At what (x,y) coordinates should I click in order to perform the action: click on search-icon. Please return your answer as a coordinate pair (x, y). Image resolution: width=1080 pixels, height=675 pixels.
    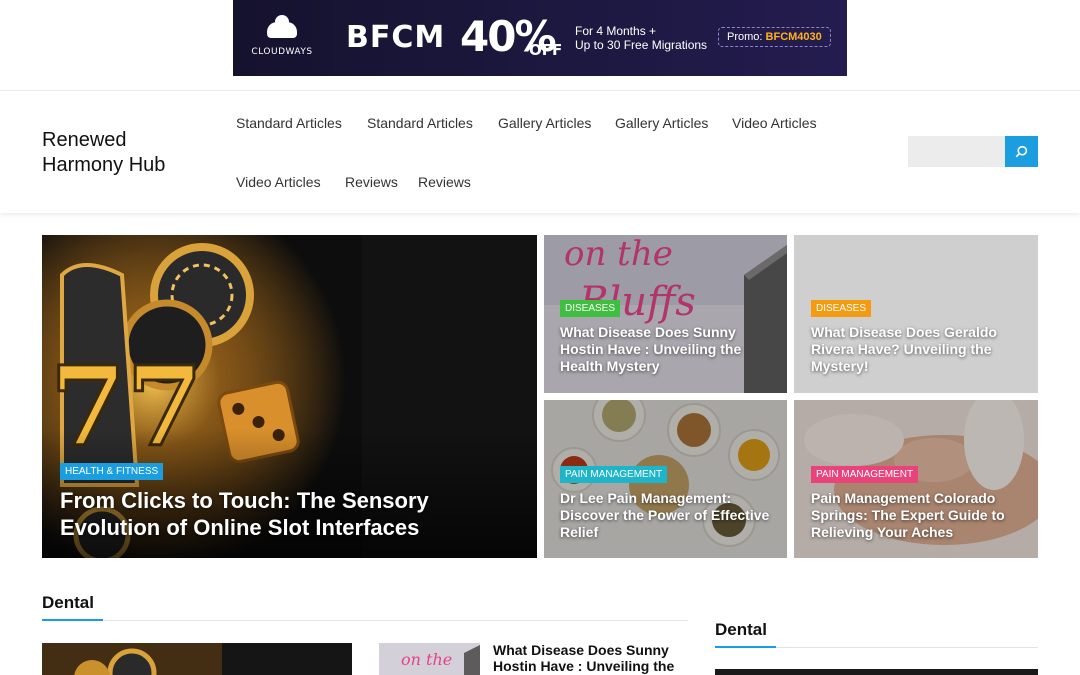
    Looking at the image, I should click on (1021, 151).